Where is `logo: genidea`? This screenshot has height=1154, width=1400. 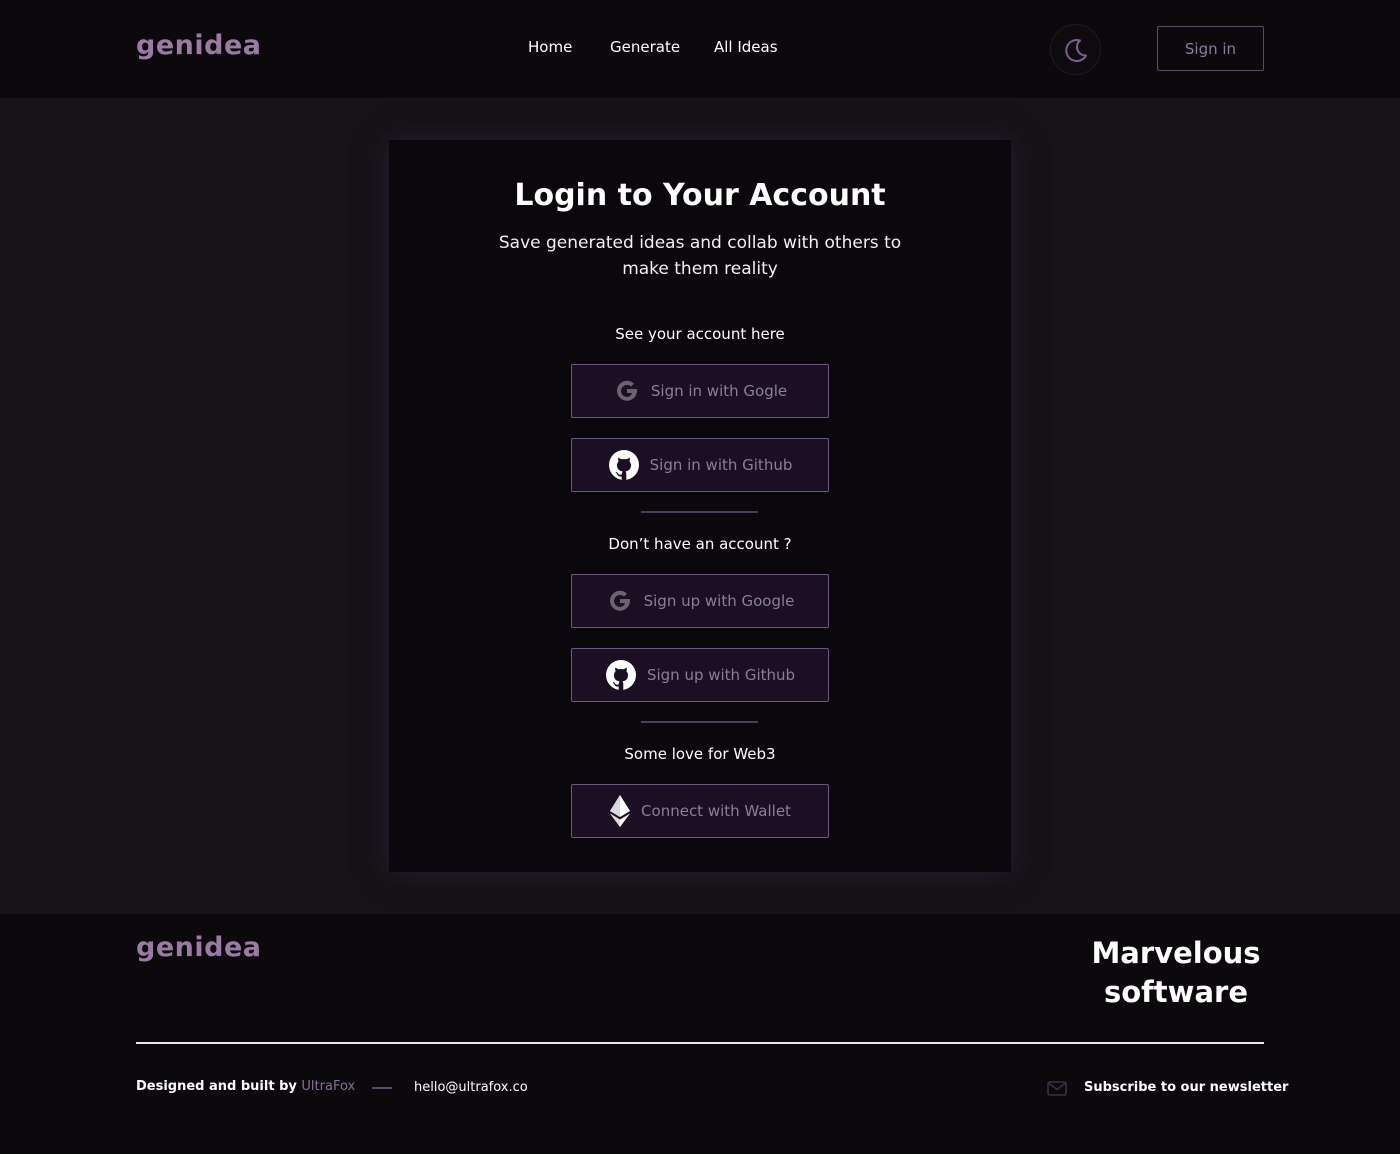
logo: genidea is located at coordinates (198, 45).